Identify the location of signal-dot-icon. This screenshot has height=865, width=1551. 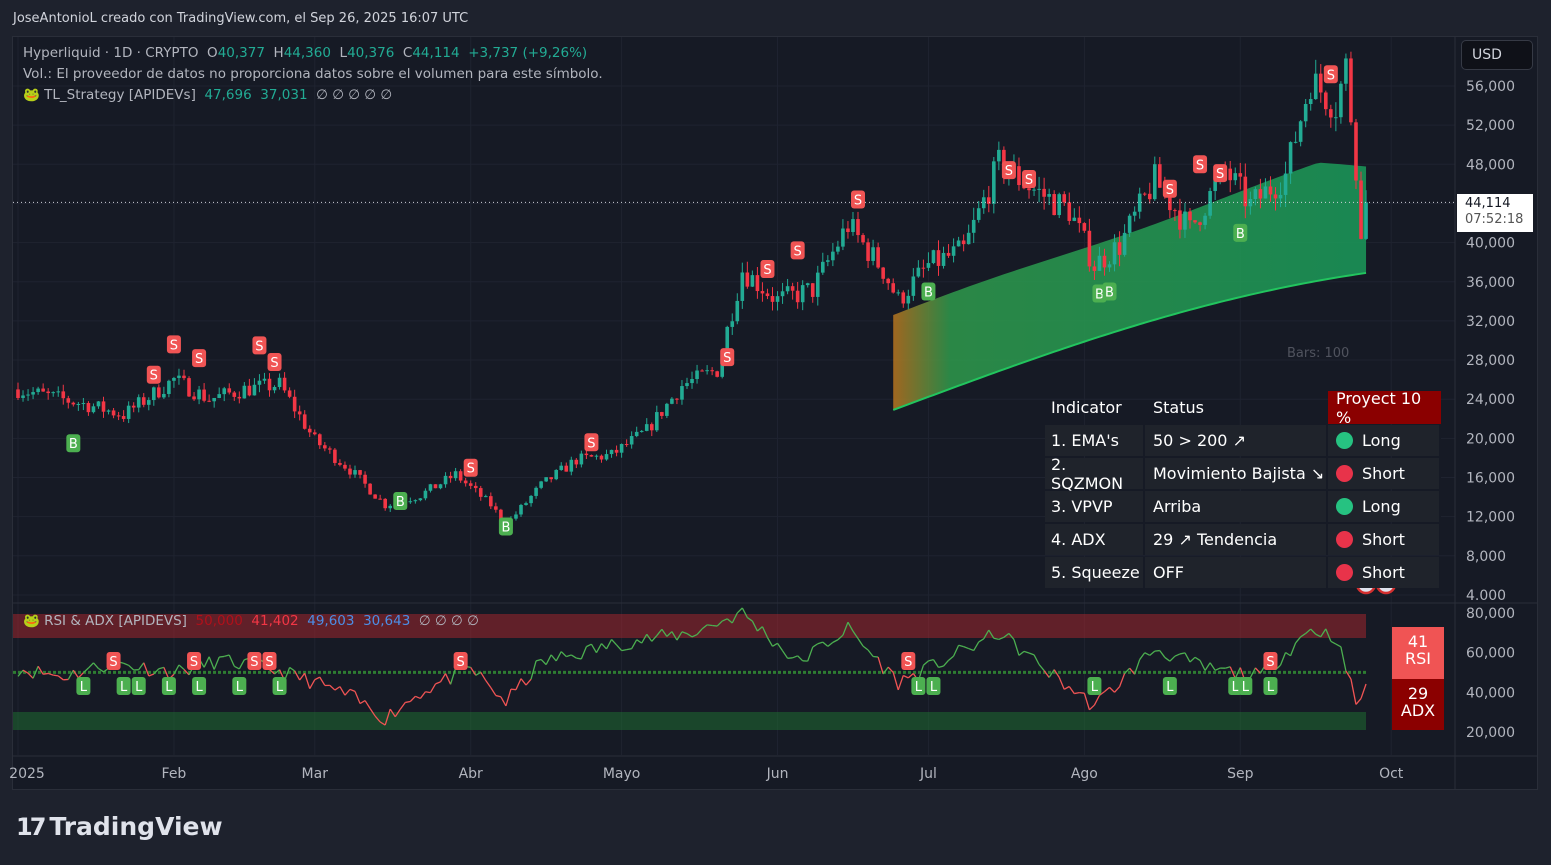
(1344, 506).